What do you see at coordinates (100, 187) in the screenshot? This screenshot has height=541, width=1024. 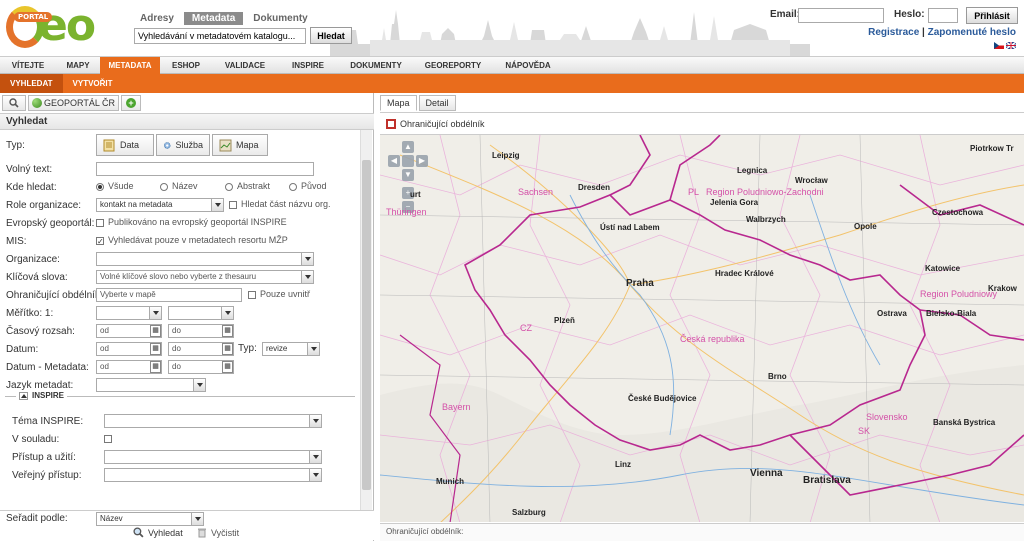 I see `radio-vsude` at bounding box center [100, 187].